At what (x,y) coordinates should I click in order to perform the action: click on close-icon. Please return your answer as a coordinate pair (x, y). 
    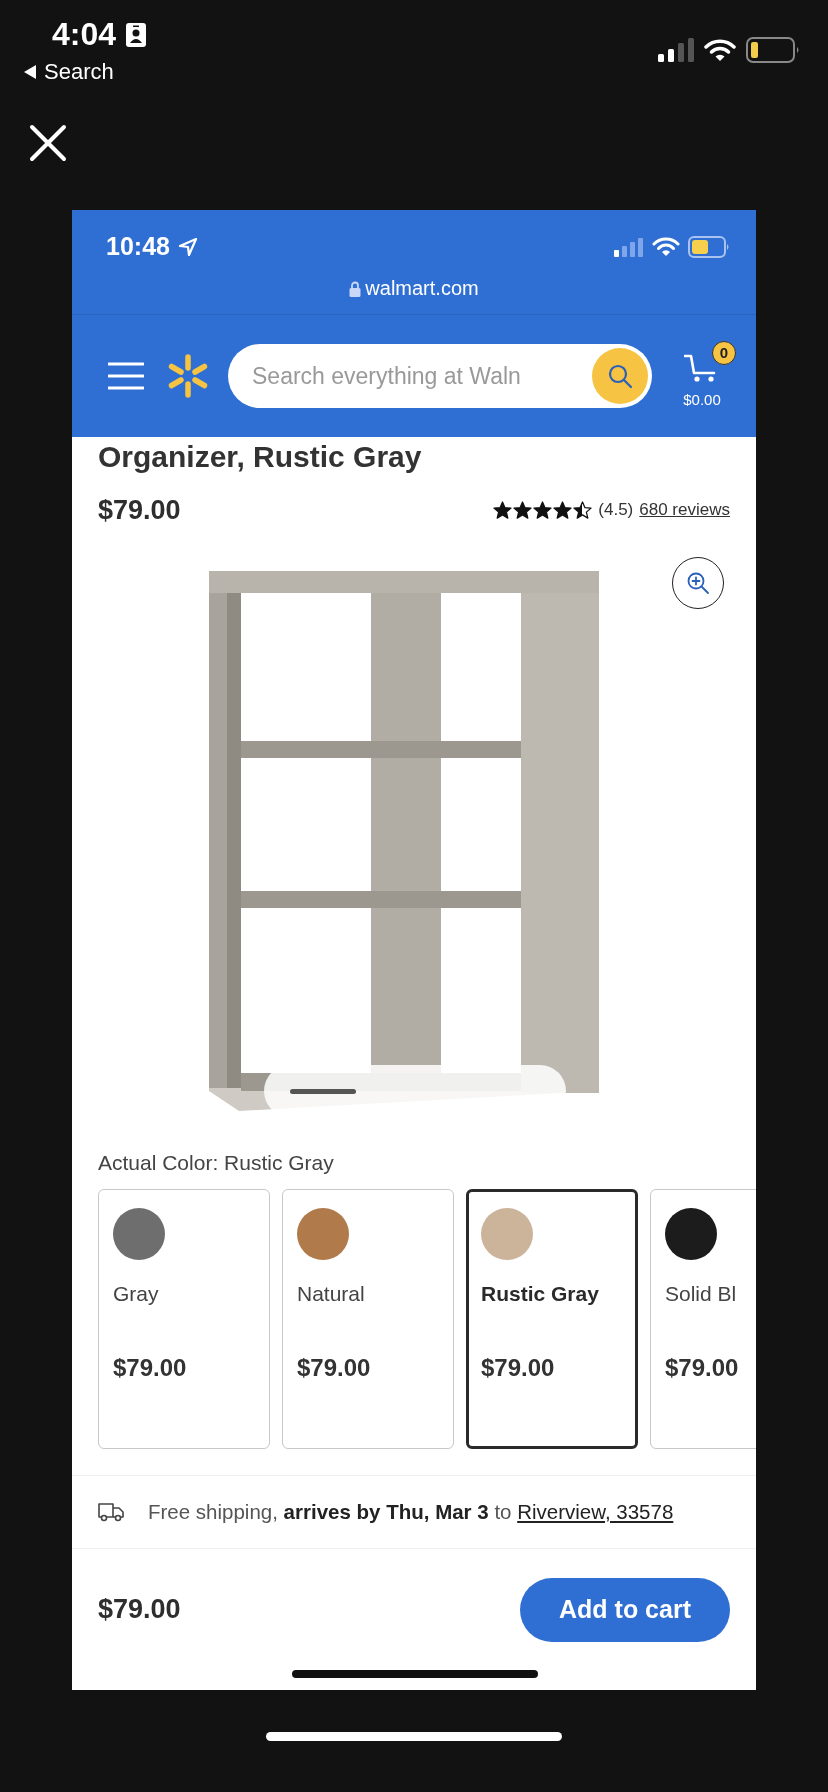
    Looking at the image, I should click on (48, 143).